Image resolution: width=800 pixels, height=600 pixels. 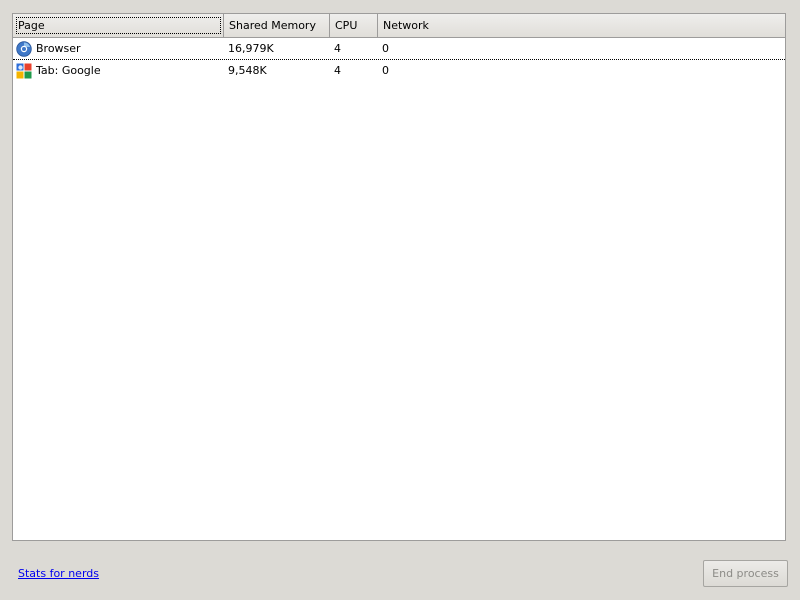 I want to click on column-header-cpu: CPU, so click(x=354, y=26).